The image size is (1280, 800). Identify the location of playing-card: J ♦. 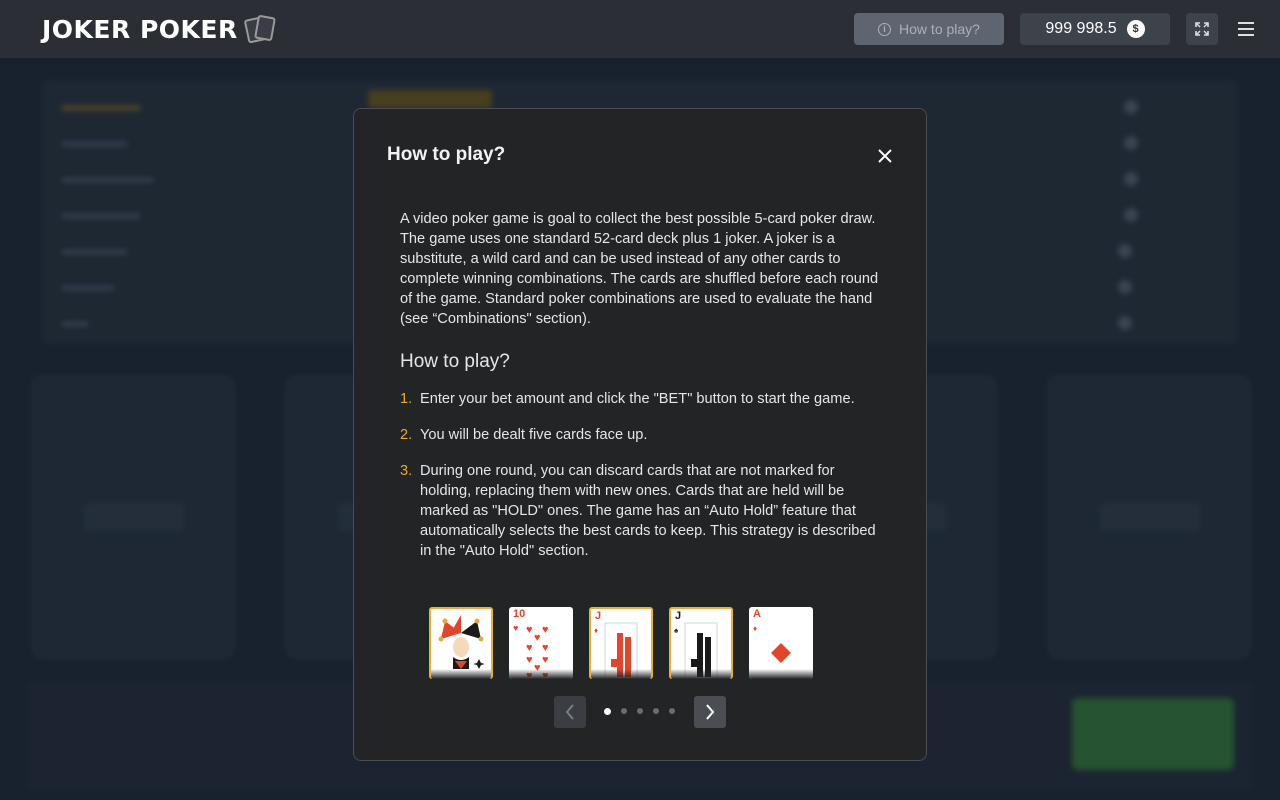
(621, 643).